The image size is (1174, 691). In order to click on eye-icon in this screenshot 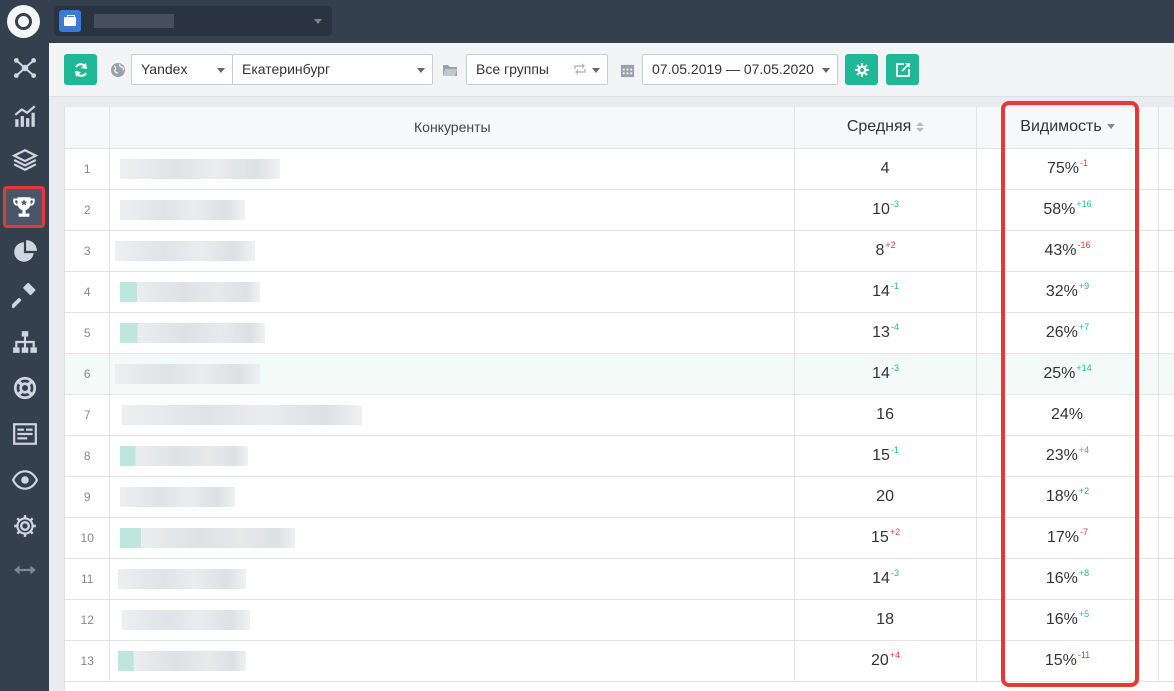, I will do `click(24, 480)`.